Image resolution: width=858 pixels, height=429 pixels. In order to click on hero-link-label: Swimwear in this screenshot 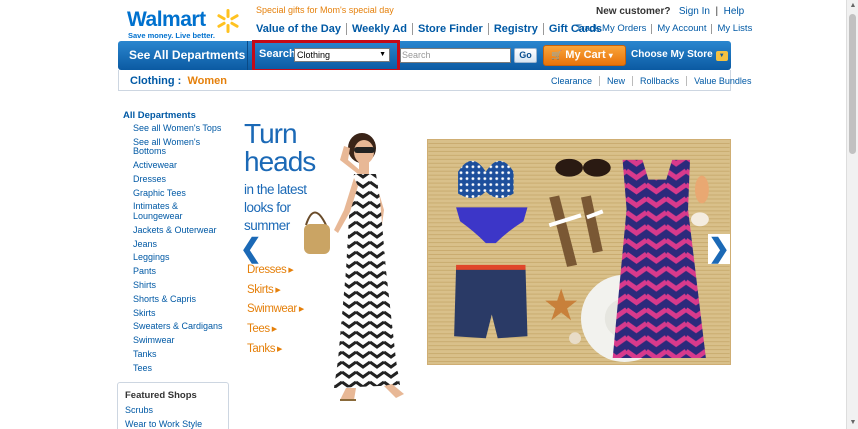, I will do `click(272, 309)`.